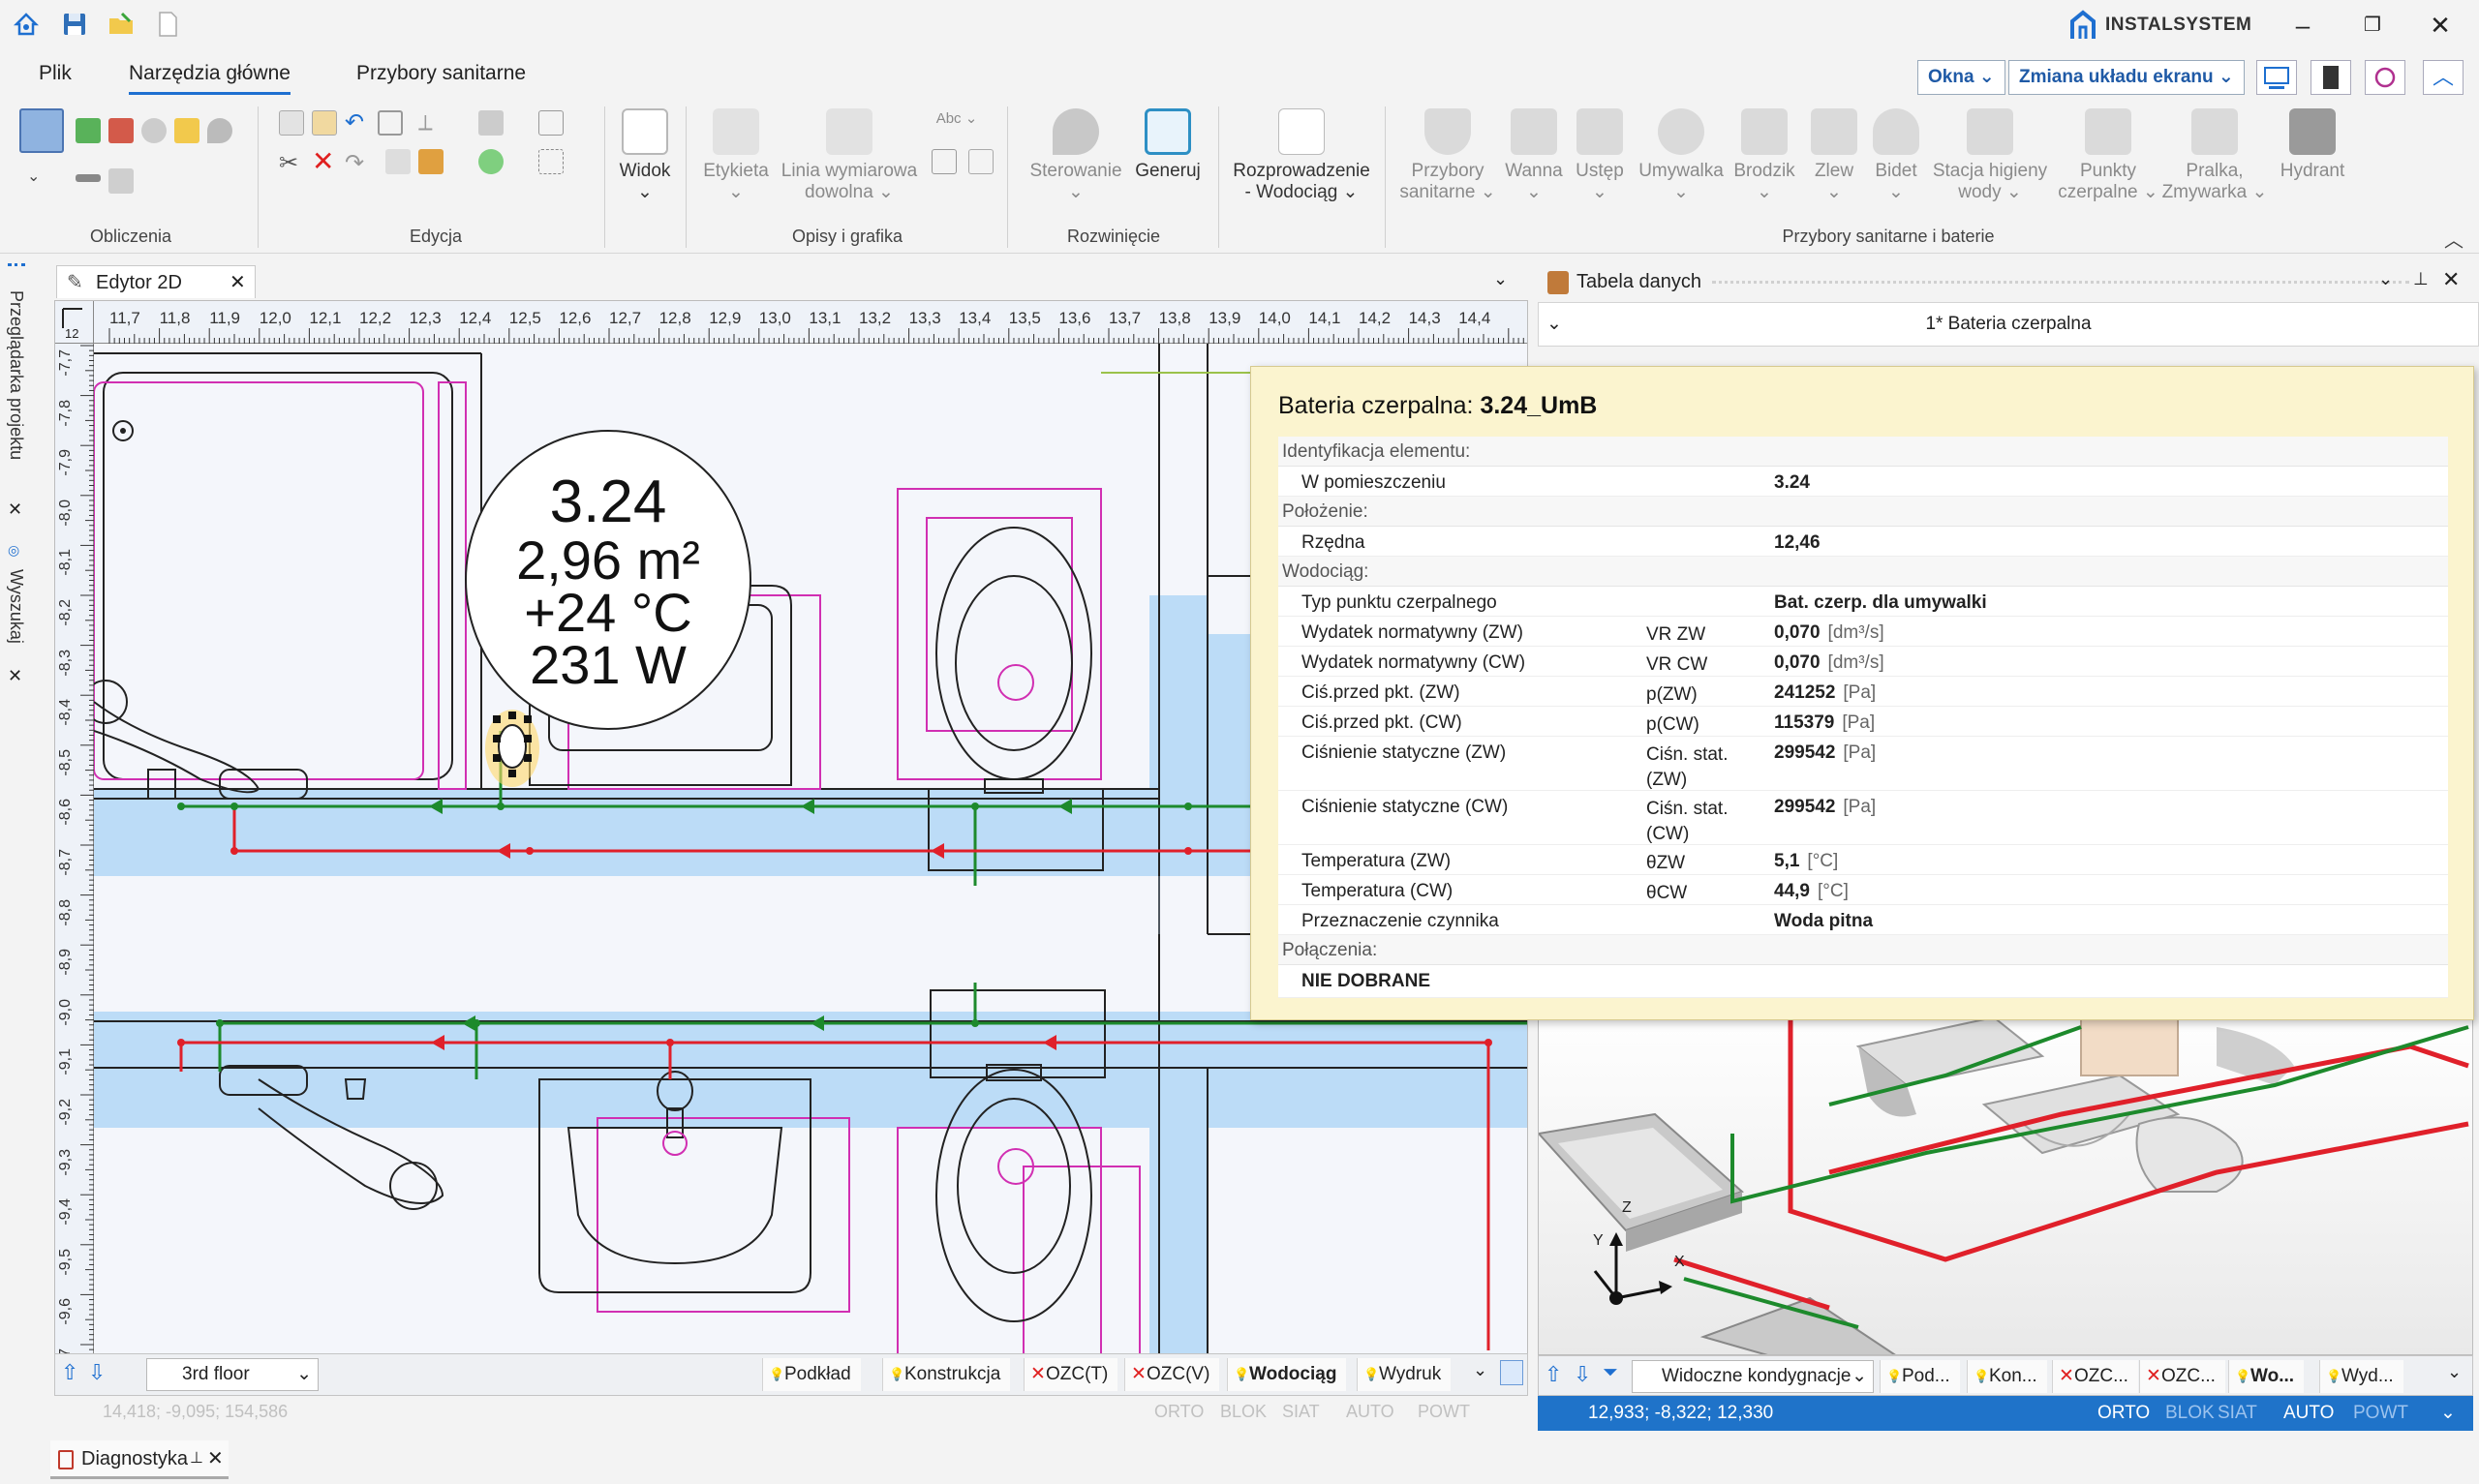 The image size is (2479, 1484). What do you see at coordinates (1534, 155) in the screenshot?
I see `wanna-button: Wanna ⌄` at bounding box center [1534, 155].